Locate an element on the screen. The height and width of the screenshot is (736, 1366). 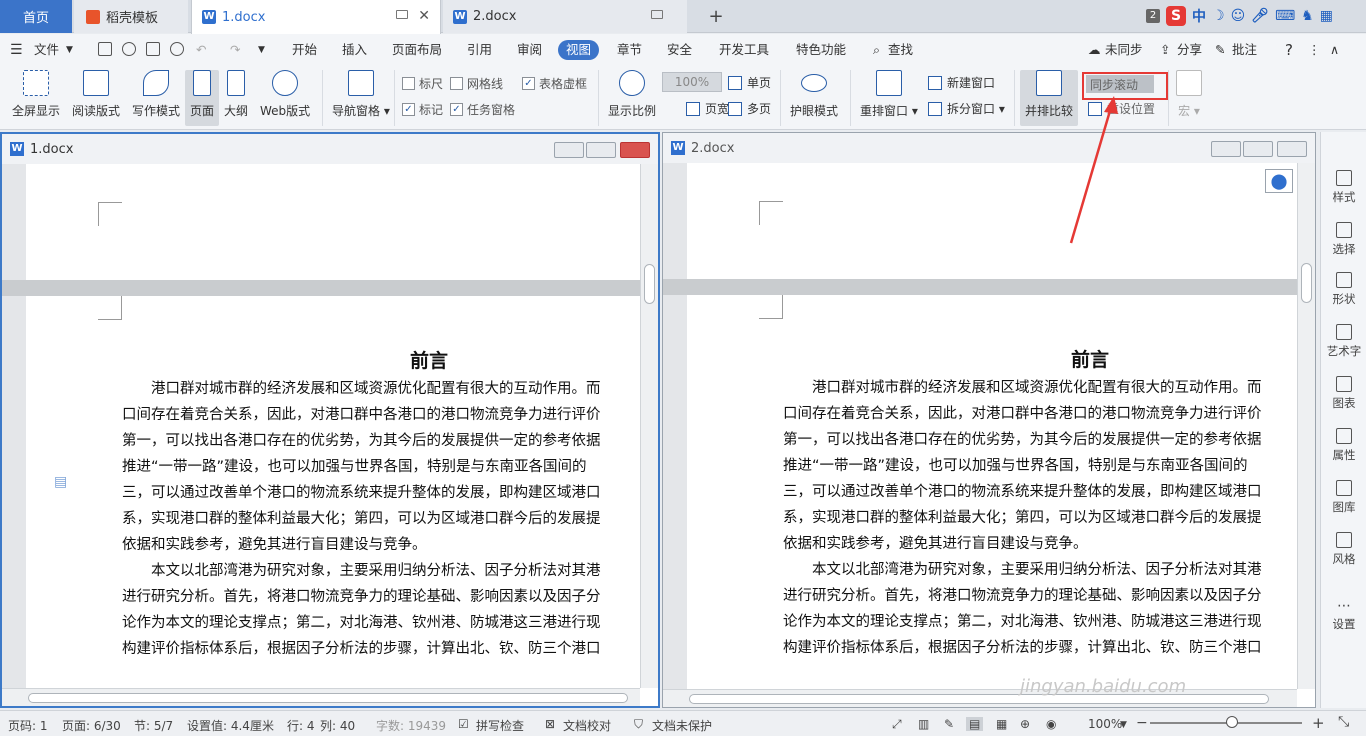
eye-icon: ◉ is located at coordinates (1051, 724).